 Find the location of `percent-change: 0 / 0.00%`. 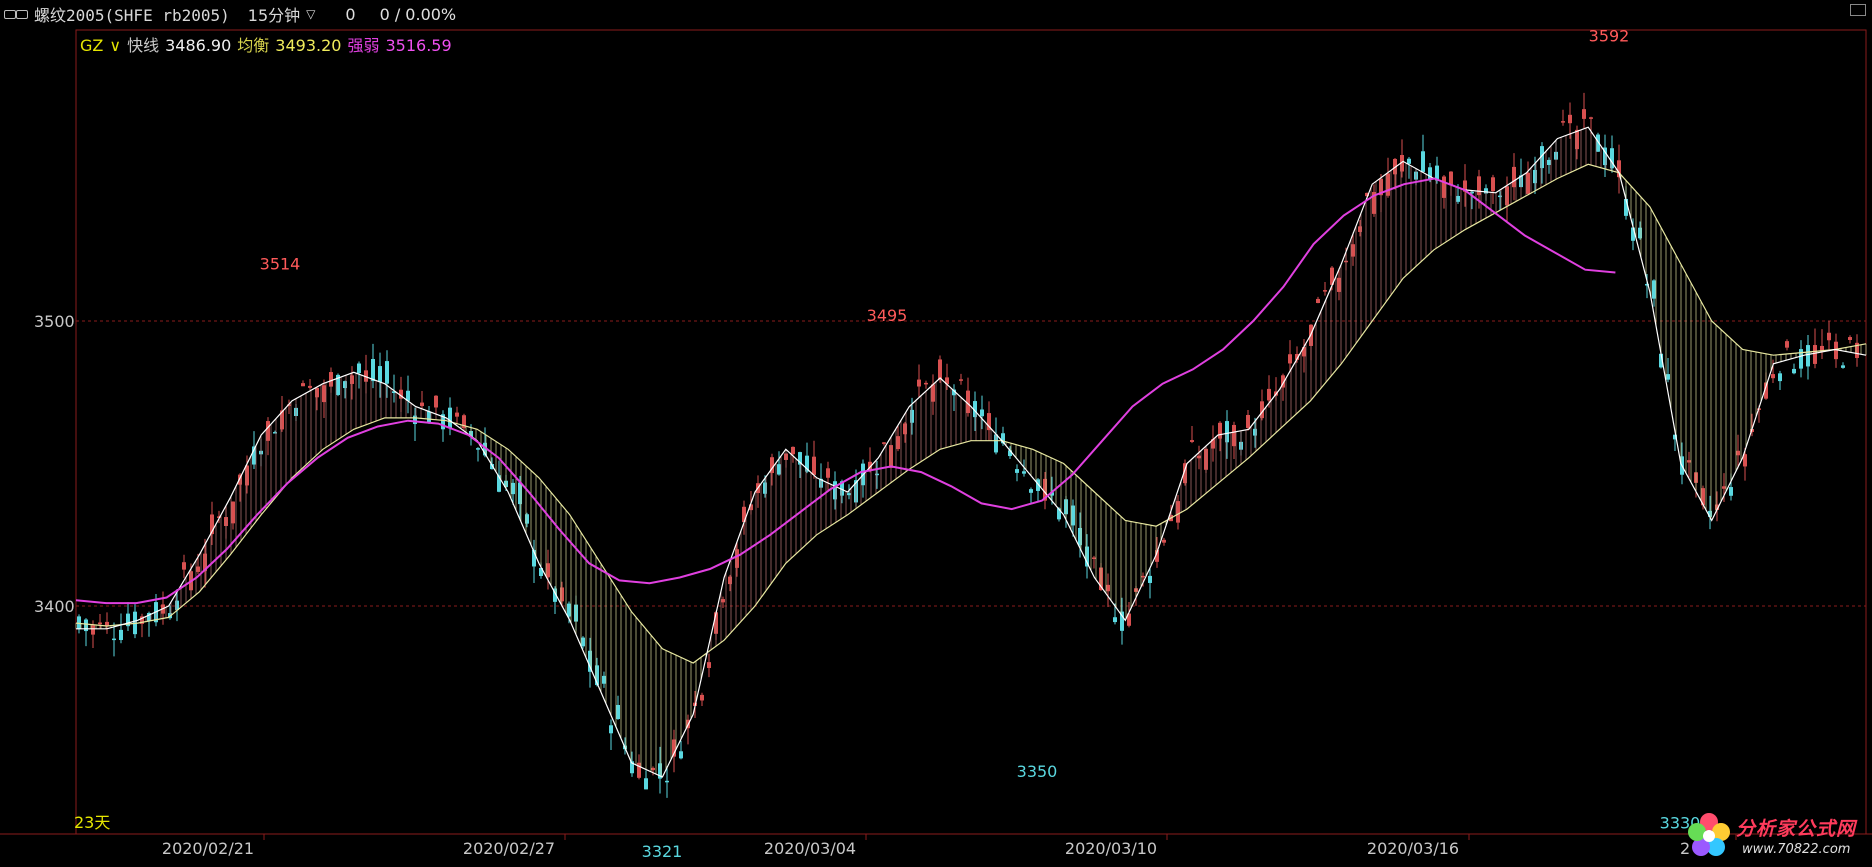

percent-change: 0 / 0.00% is located at coordinates (418, 14).